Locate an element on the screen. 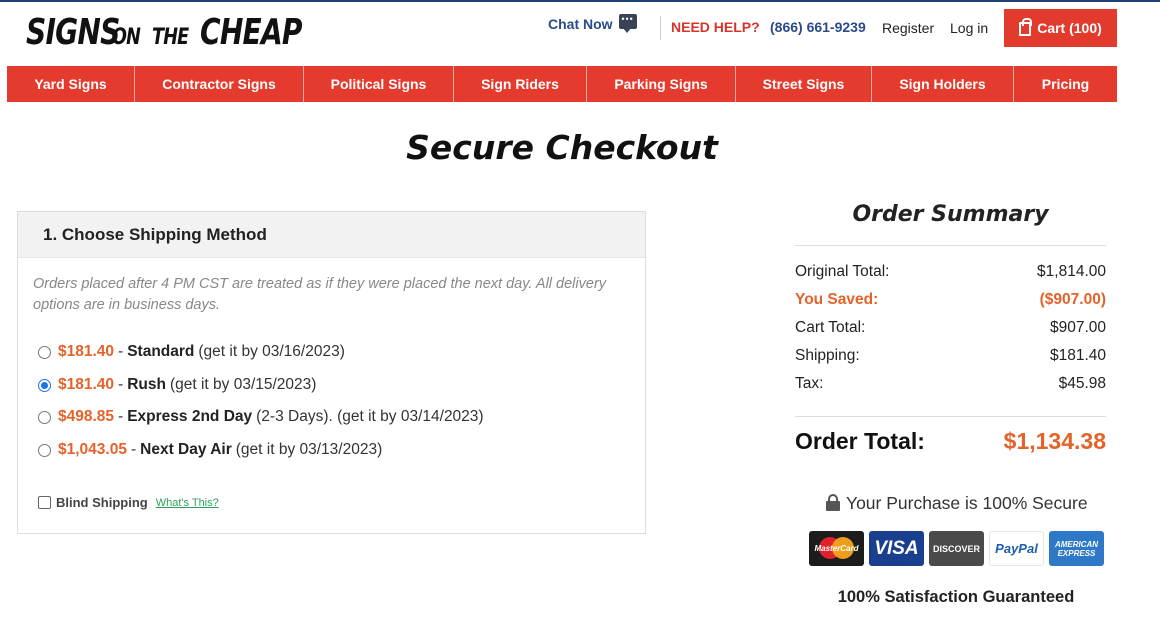 Image resolution: width=1160 pixels, height=636 pixels. blind-shipping-option: Blind Shipping What's This? is located at coordinates (128, 502).